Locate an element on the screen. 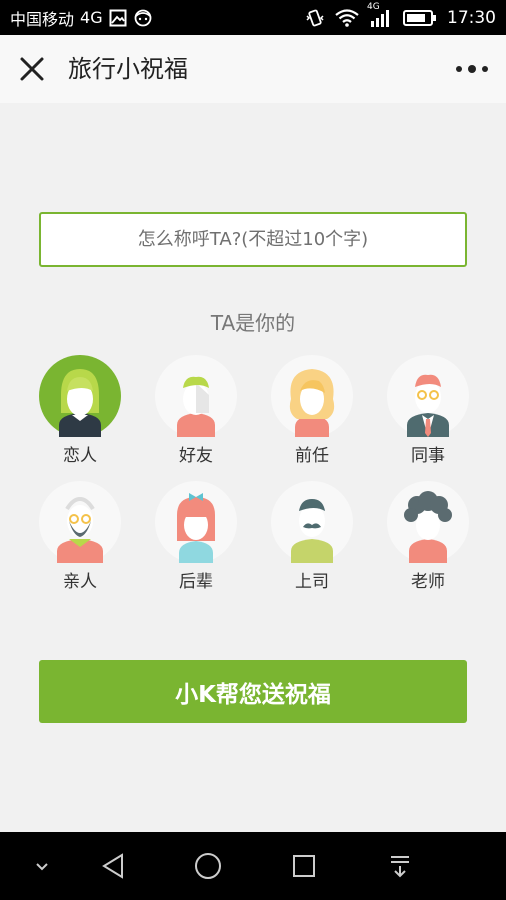 This screenshot has height=900, width=506. gallery-icon is located at coordinates (118, 18).